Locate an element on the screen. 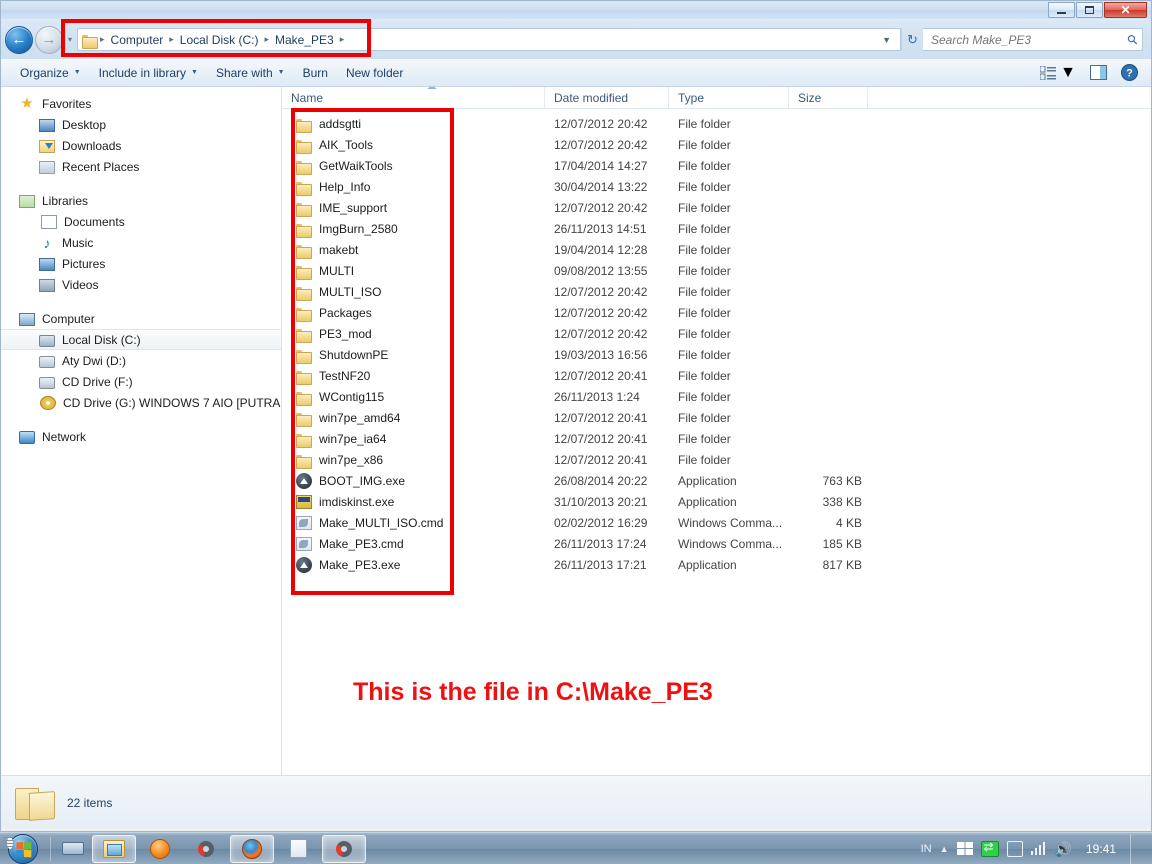 This screenshot has height=864, width=1152. search-box: ⚲ is located at coordinates (1033, 39).